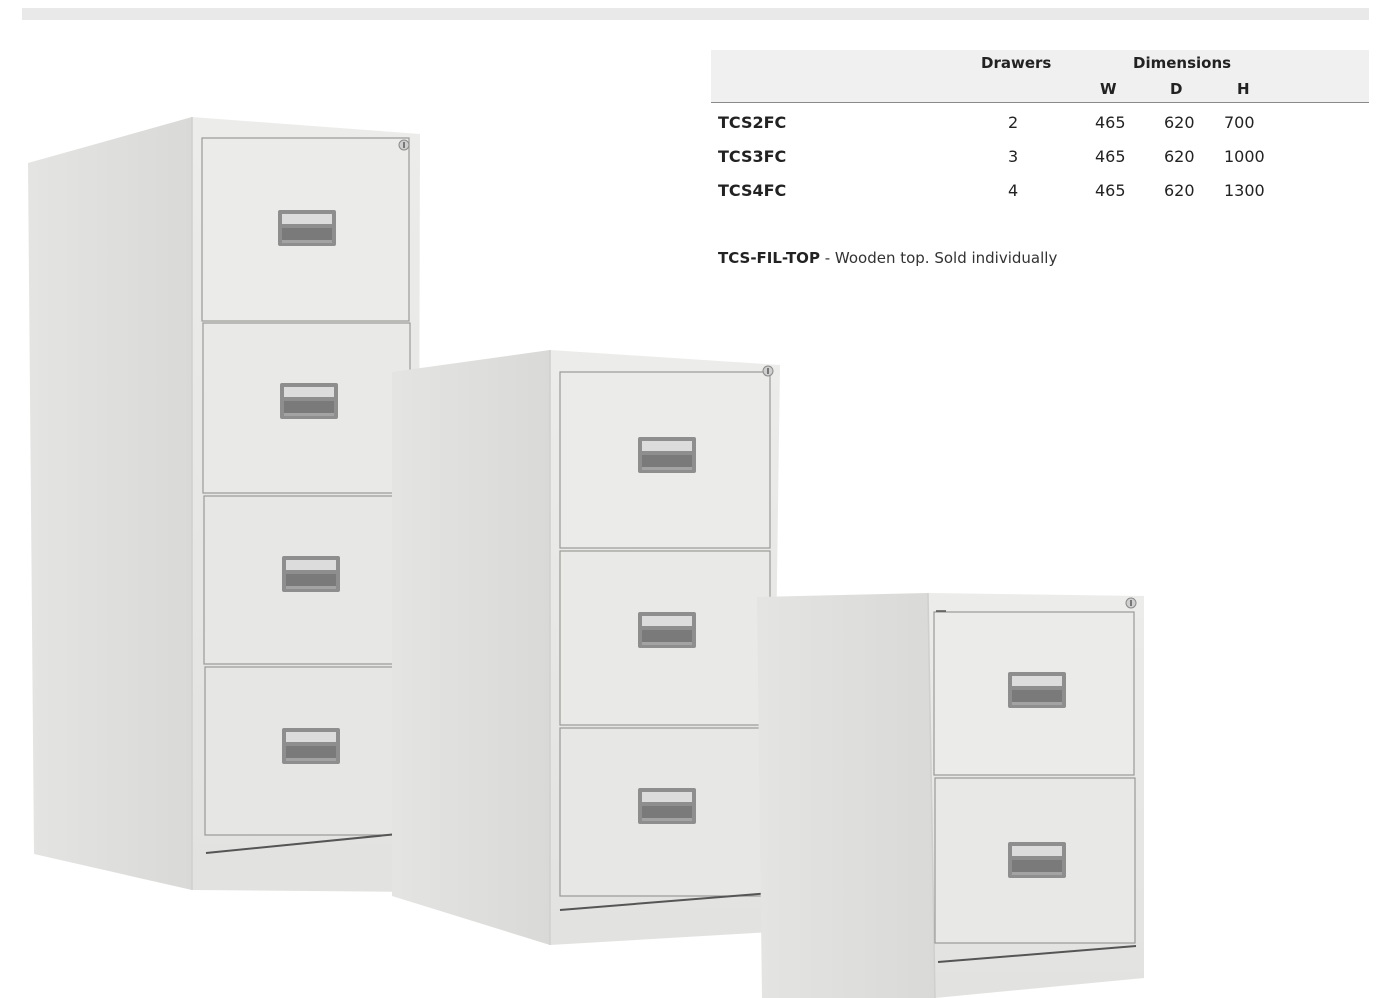 Image resolution: width=1391 pixels, height=998 pixels. What do you see at coordinates (1108, 89) in the screenshot?
I see `header-width: W` at bounding box center [1108, 89].